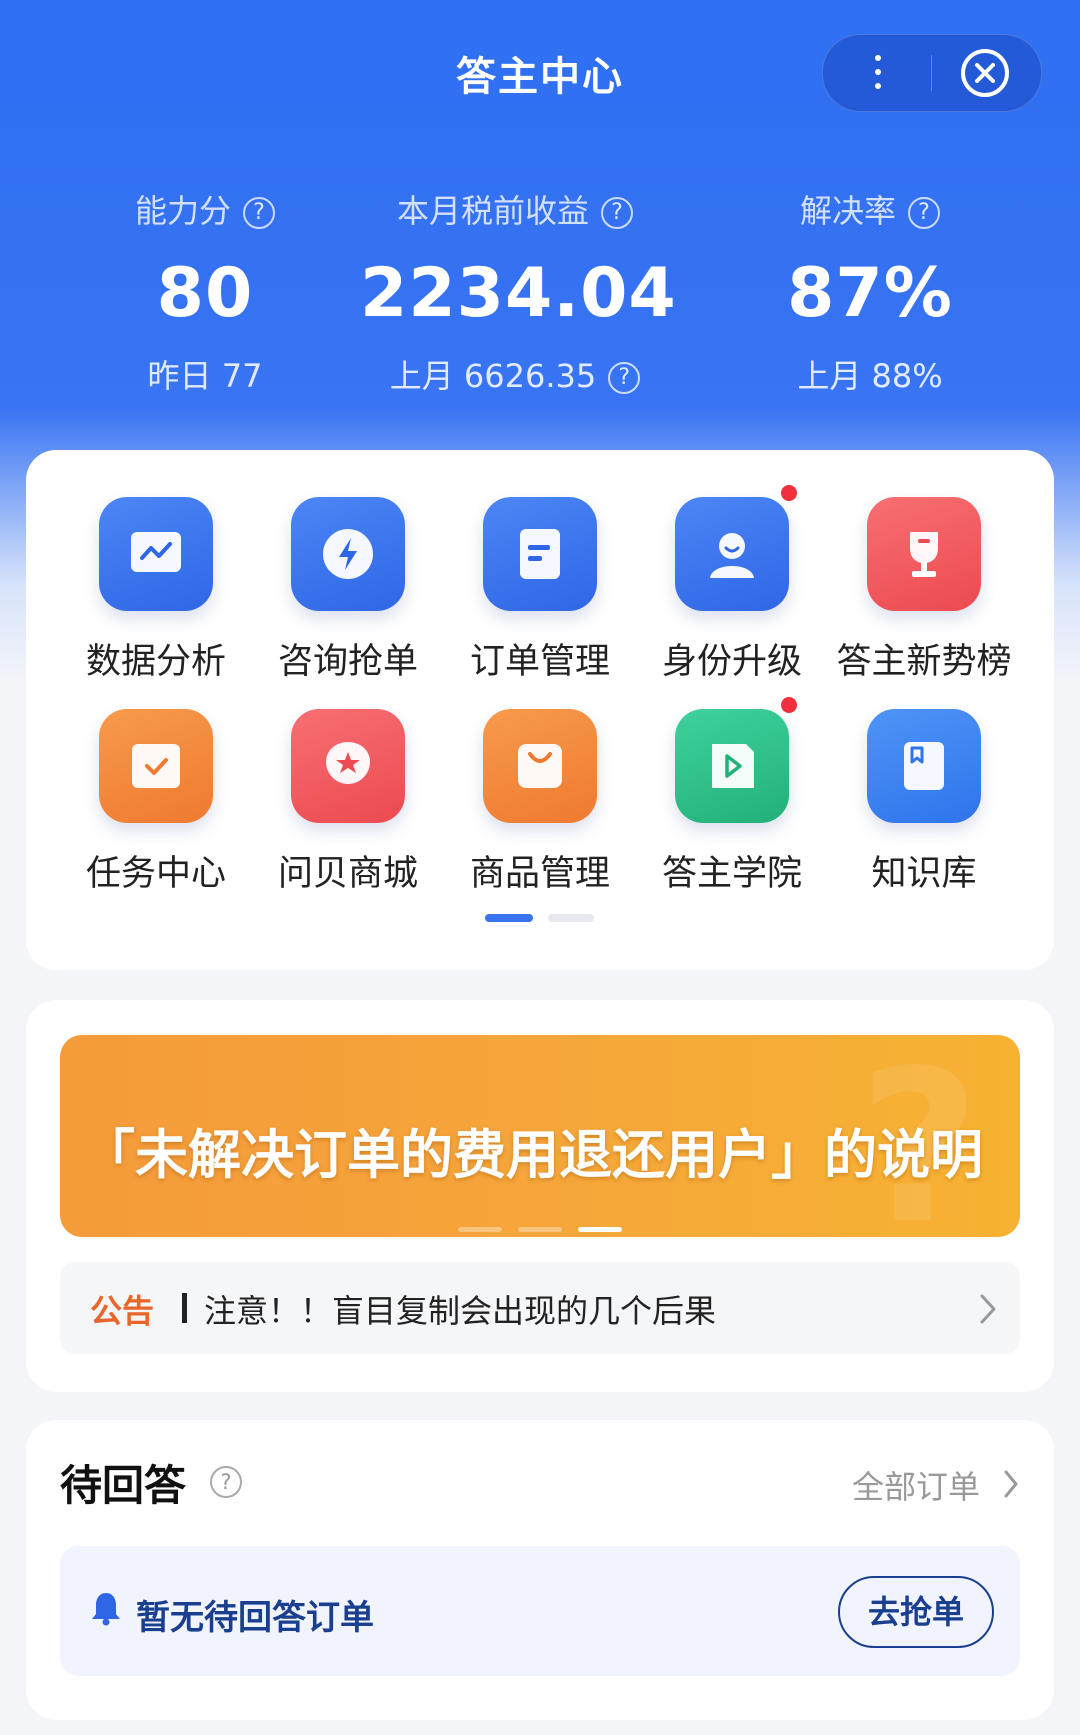  I want to click on empty-pending-text: 暂无待回答订单, so click(255, 1618).